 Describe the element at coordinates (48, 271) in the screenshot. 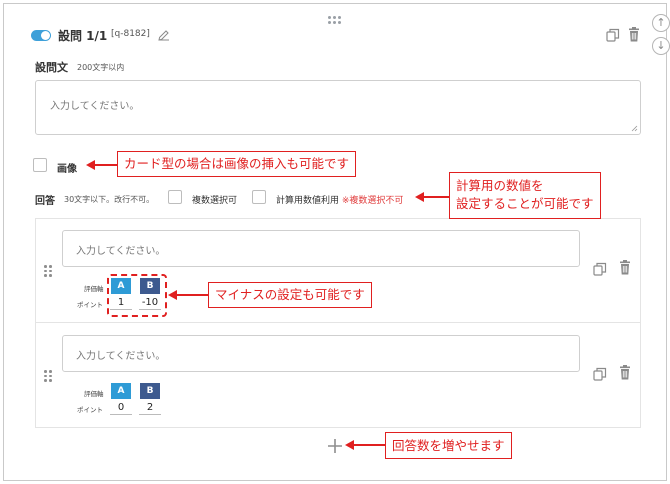

I see `answer-1-drag-handle-icon` at that location.